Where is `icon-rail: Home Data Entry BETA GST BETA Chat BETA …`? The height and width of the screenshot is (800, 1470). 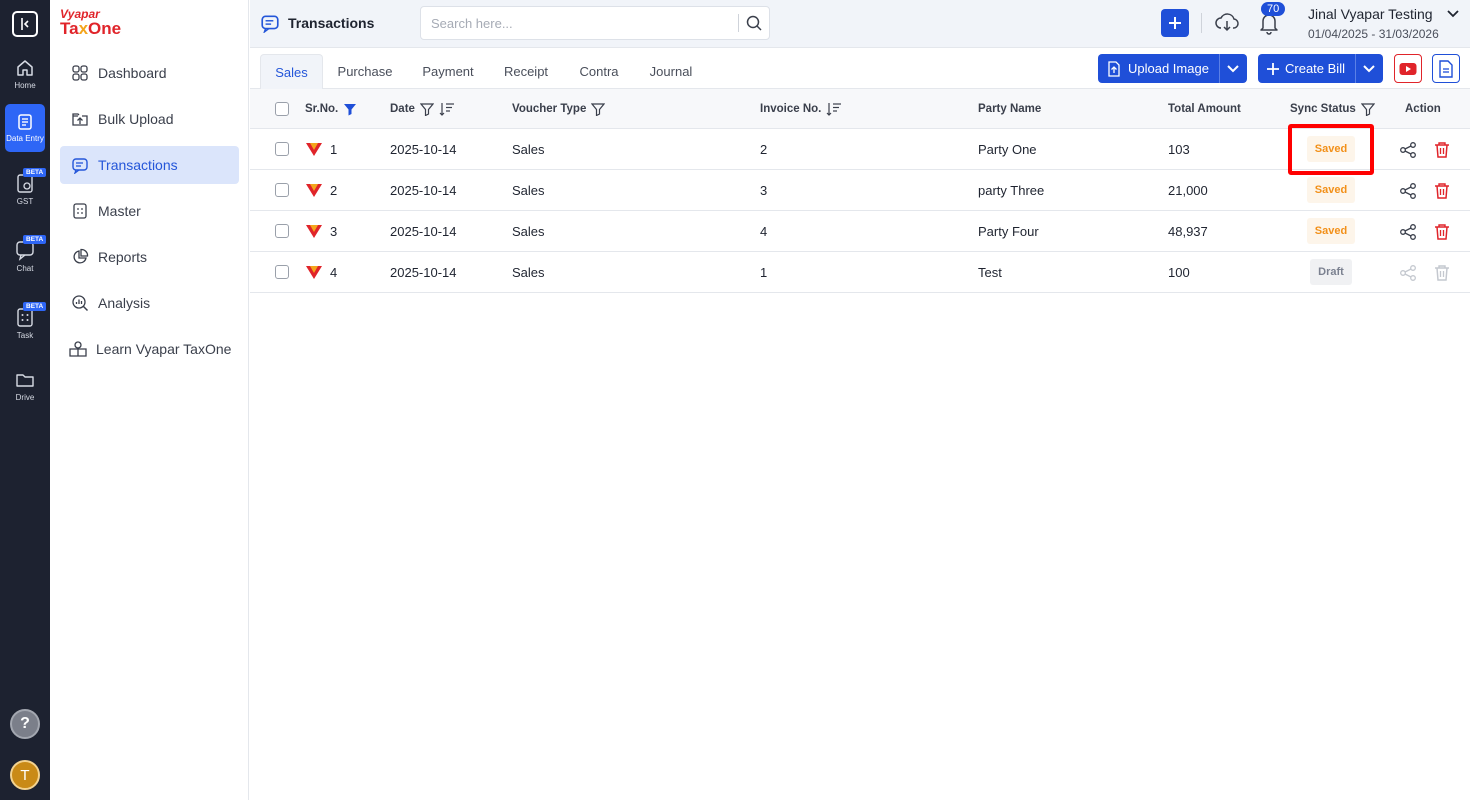 icon-rail: Home Data Entry BETA GST BETA Chat BETA … is located at coordinates (25, 400).